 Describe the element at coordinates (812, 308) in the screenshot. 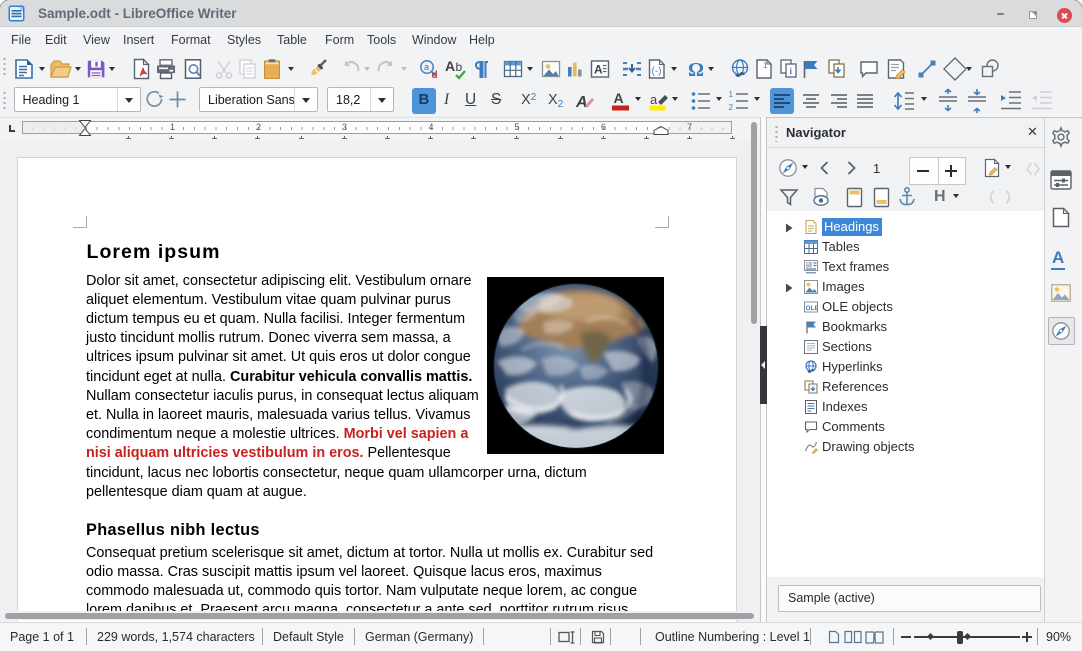

I see `svg-text: OLE` at that location.